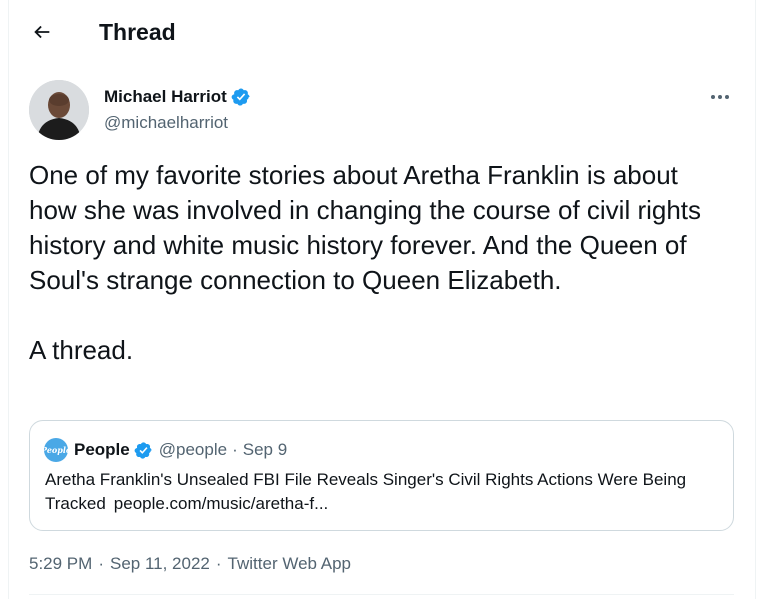 The width and height of the screenshot is (765, 599). I want to click on tweet-paragraph: A thread., so click(81, 350).